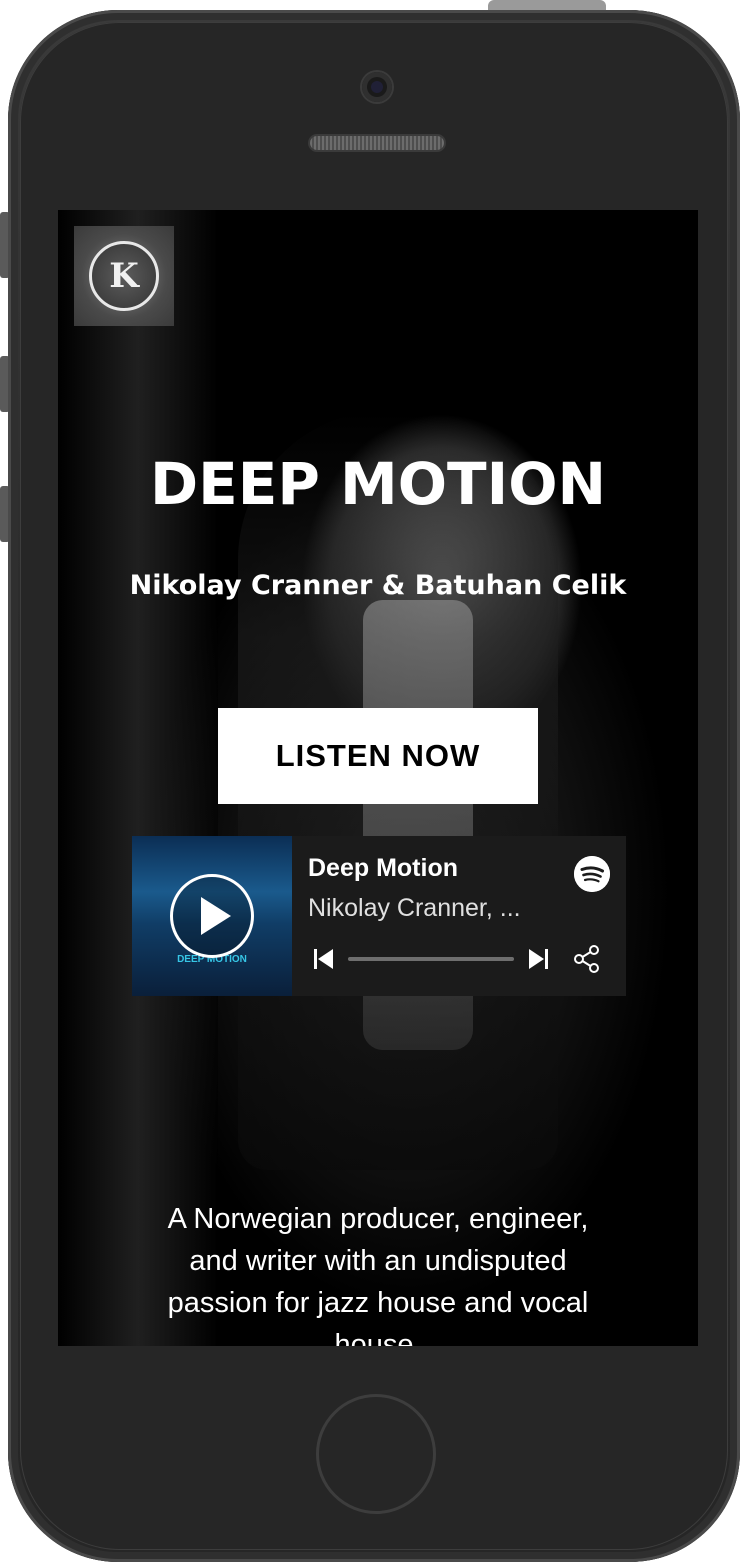  Describe the element at coordinates (592, 874) in the screenshot. I see `spotify-icon` at that location.